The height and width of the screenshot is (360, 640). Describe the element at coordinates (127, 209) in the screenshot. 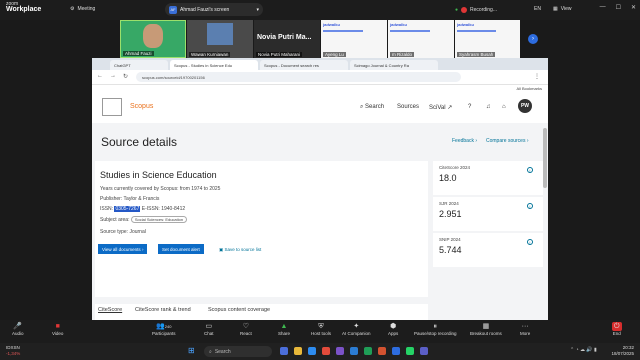

I see `issn-value: 0305-7267` at that location.